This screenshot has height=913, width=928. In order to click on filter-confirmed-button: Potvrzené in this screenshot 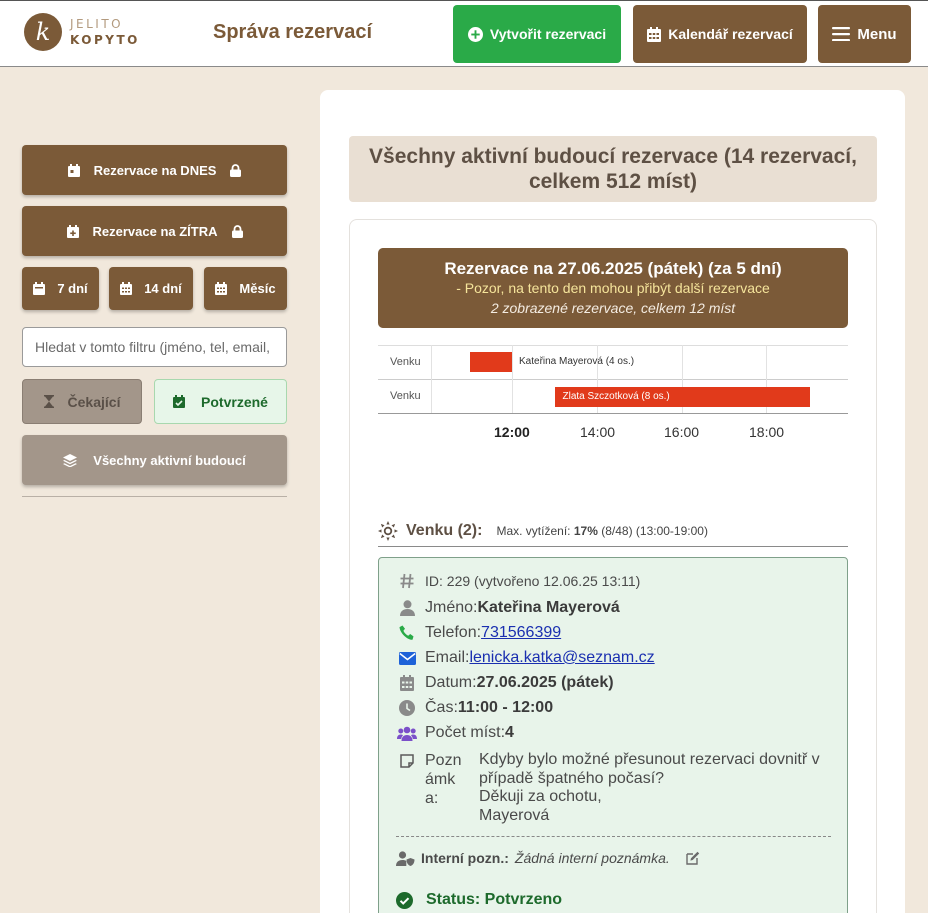, I will do `click(220, 401)`.